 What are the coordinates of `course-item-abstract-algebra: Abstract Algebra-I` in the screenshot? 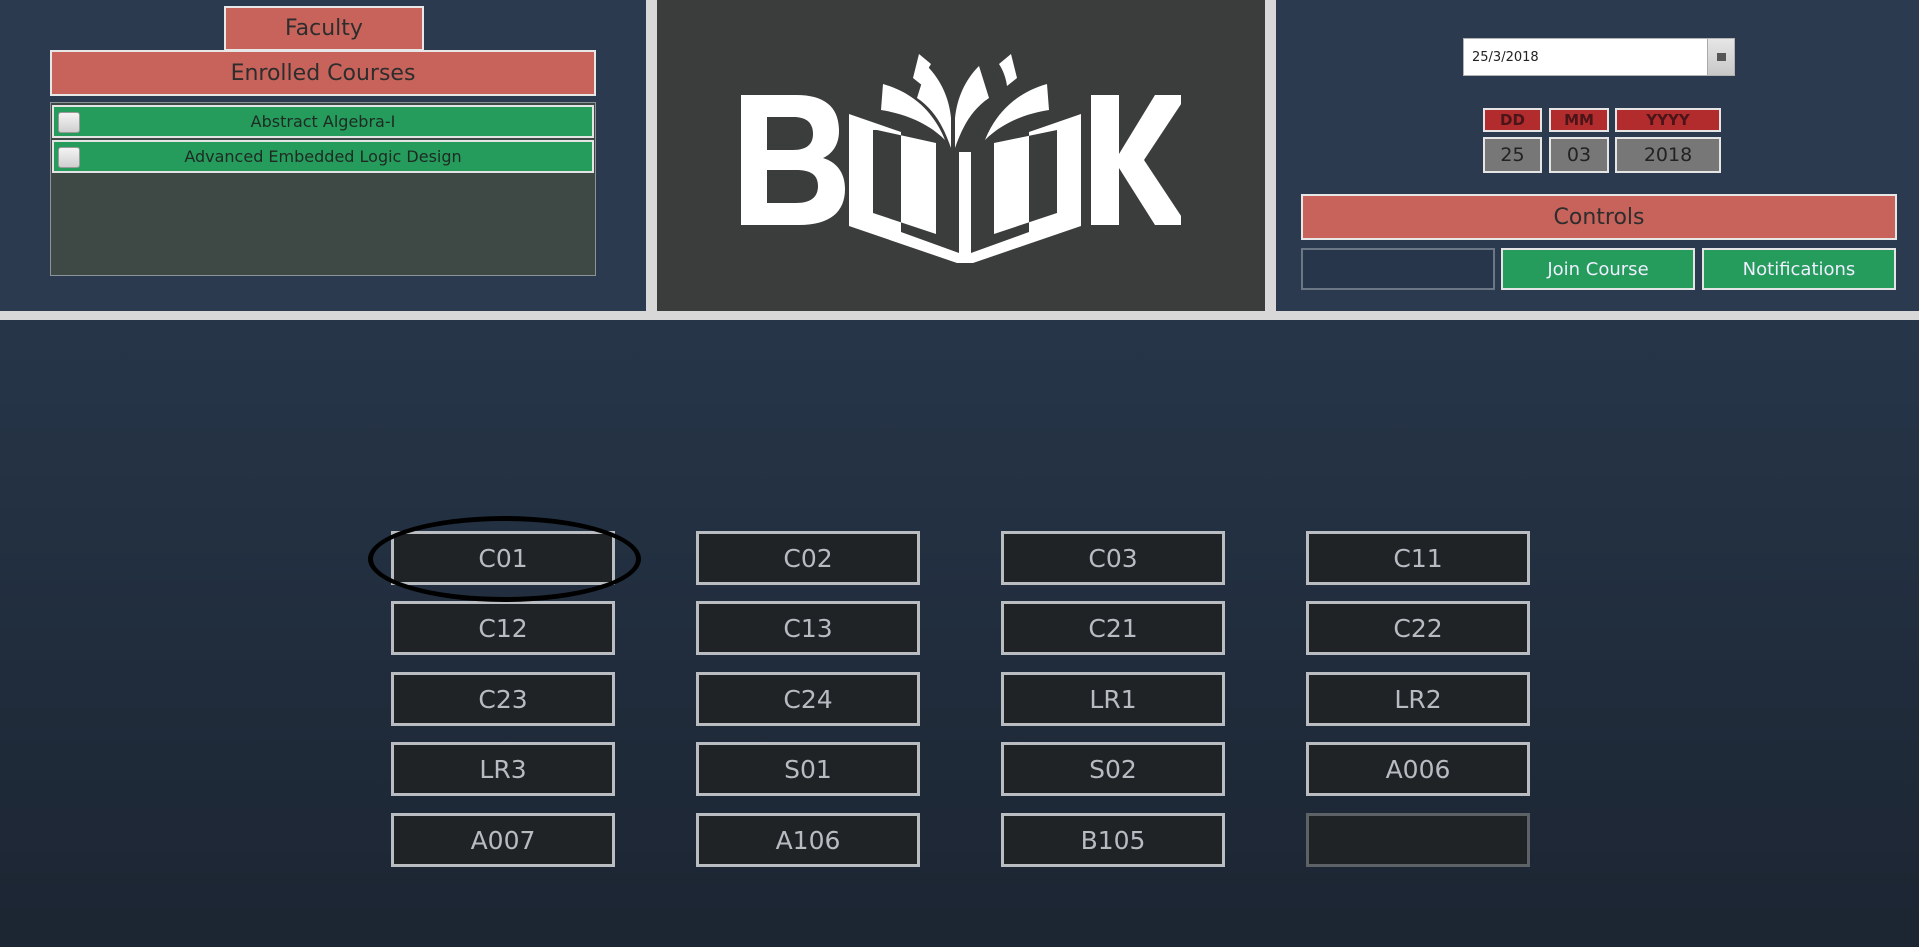 It's located at (323, 121).